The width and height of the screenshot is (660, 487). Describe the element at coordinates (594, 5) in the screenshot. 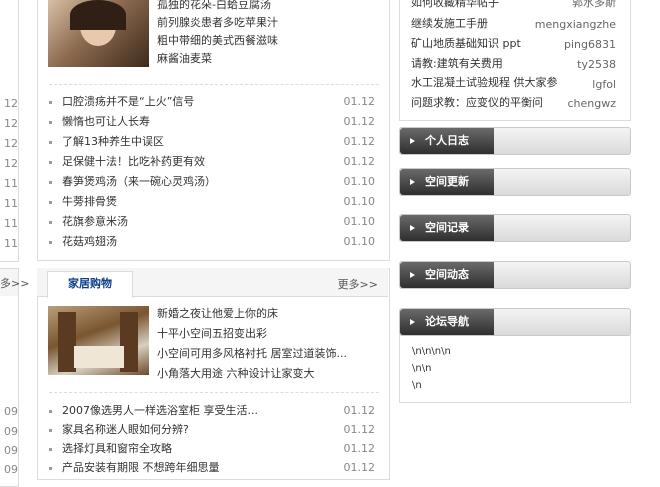

I see `post-user: 郭水多斯` at that location.